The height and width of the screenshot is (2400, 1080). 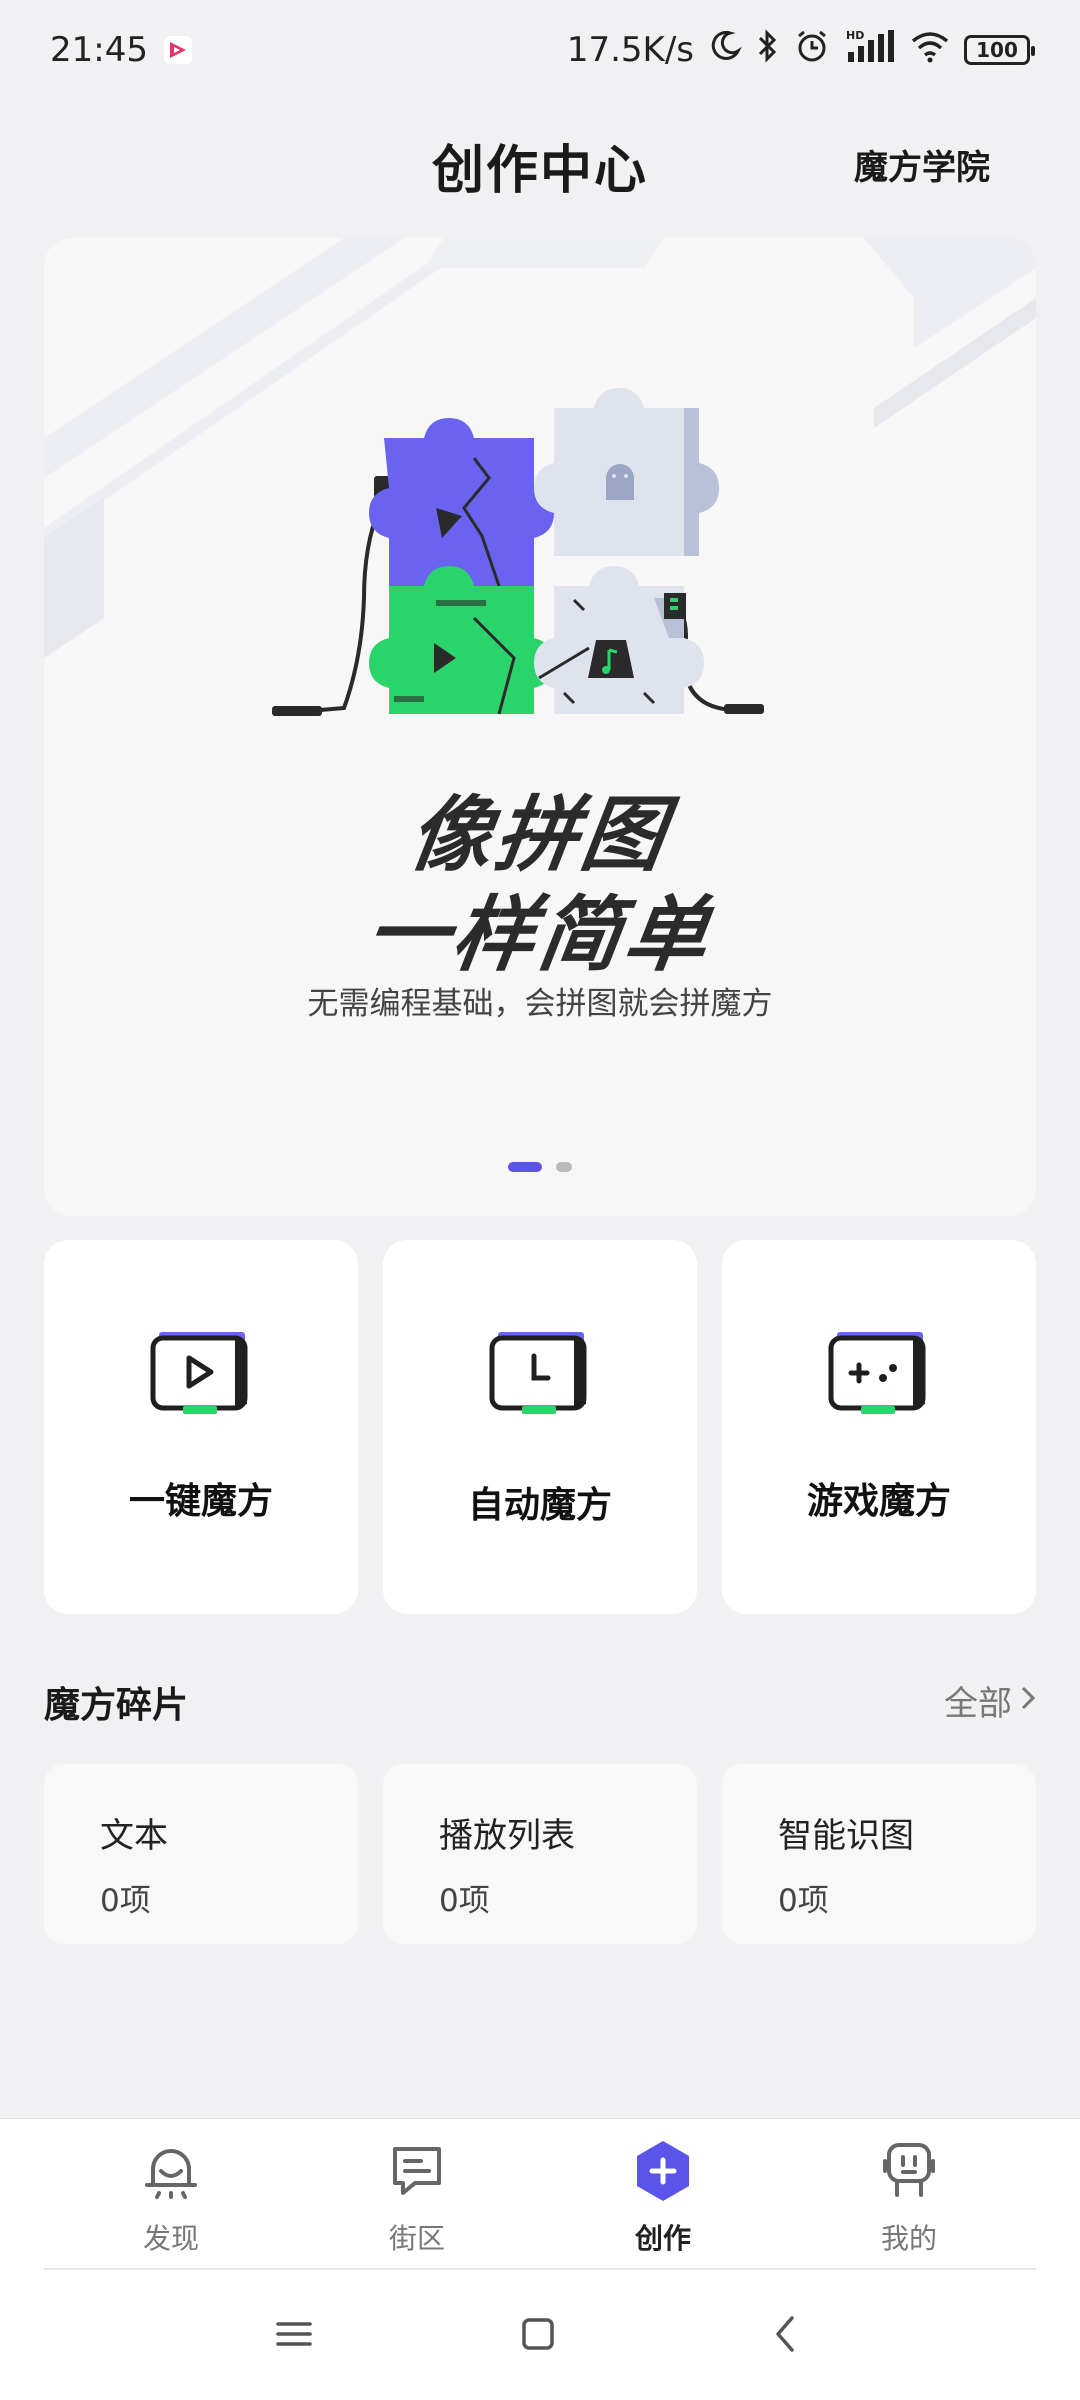 What do you see at coordinates (870, 50) in the screenshot?
I see `signal-icon: HD` at bounding box center [870, 50].